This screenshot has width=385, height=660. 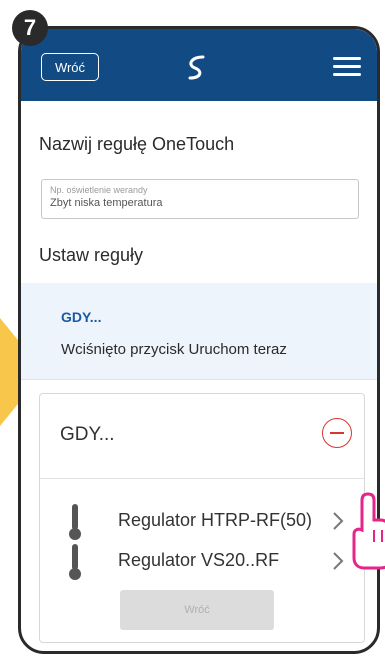 I want to click on minus-circle-icon, so click(x=337, y=433).